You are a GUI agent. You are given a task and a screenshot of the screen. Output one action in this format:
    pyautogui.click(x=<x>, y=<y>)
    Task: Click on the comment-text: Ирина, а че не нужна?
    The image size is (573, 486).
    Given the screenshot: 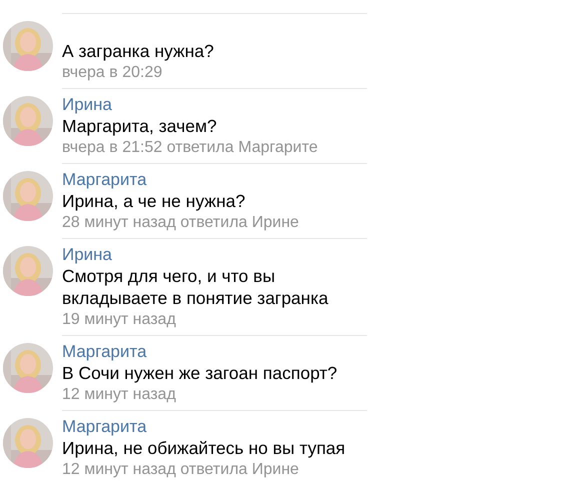 What is the action you would take?
    pyautogui.click(x=154, y=201)
    